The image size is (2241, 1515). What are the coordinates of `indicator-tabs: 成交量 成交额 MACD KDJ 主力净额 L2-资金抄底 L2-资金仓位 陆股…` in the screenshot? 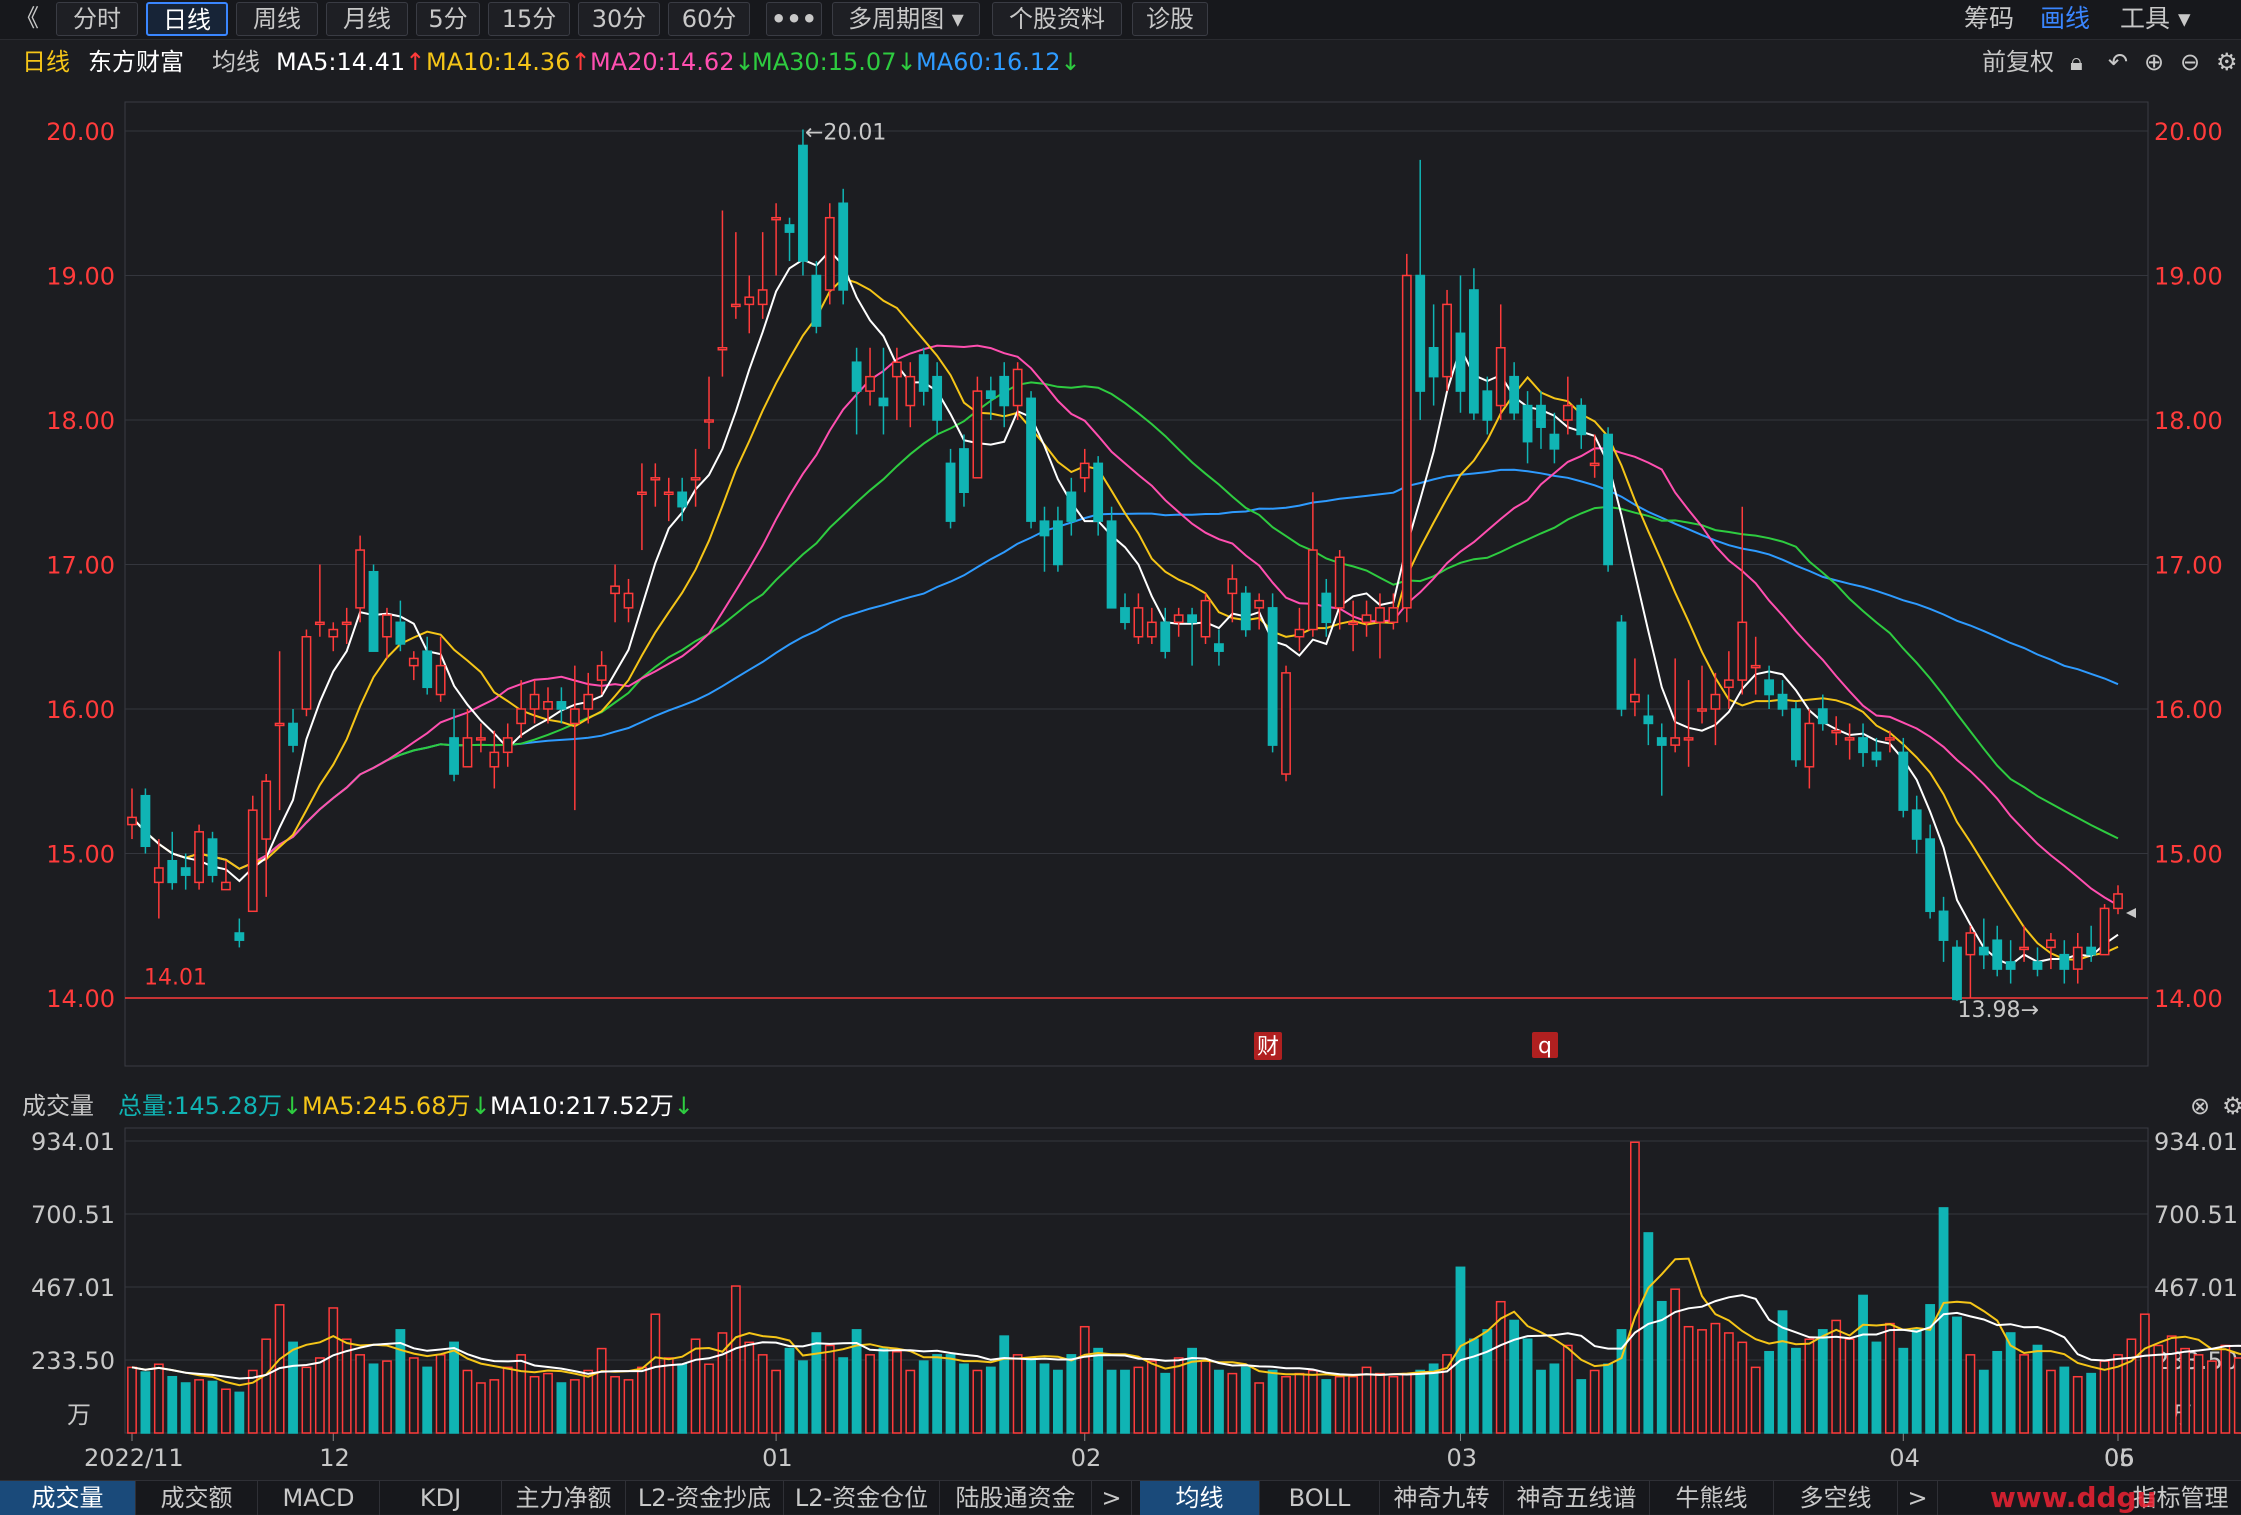 It's located at (1120, 1497).